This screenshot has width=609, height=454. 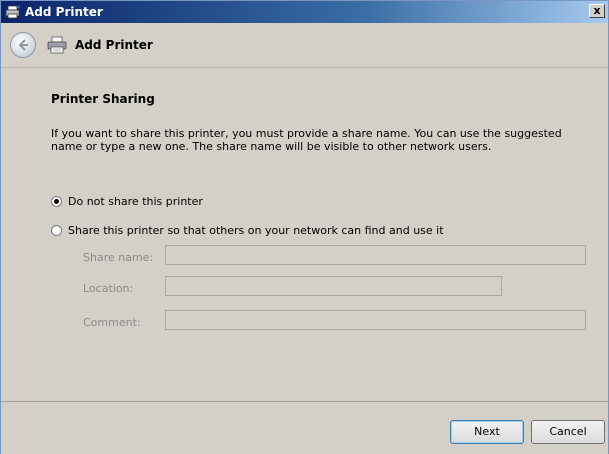 What do you see at coordinates (375, 255) in the screenshot?
I see `share-name-input` at bounding box center [375, 255].